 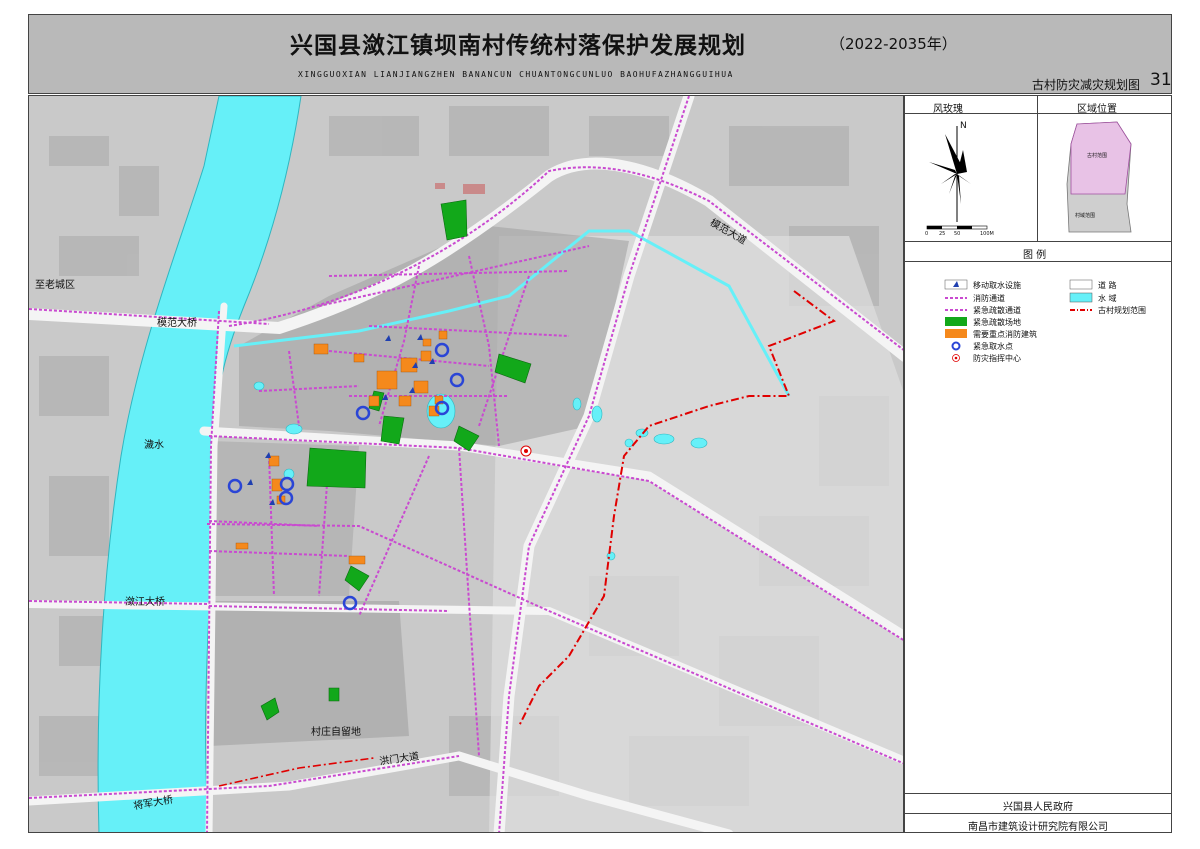 What do you see at coordinates (1038, 807) in the screenshot?
I see `government-name: 兴国县人民政府` at bounding box center [1038, 807].